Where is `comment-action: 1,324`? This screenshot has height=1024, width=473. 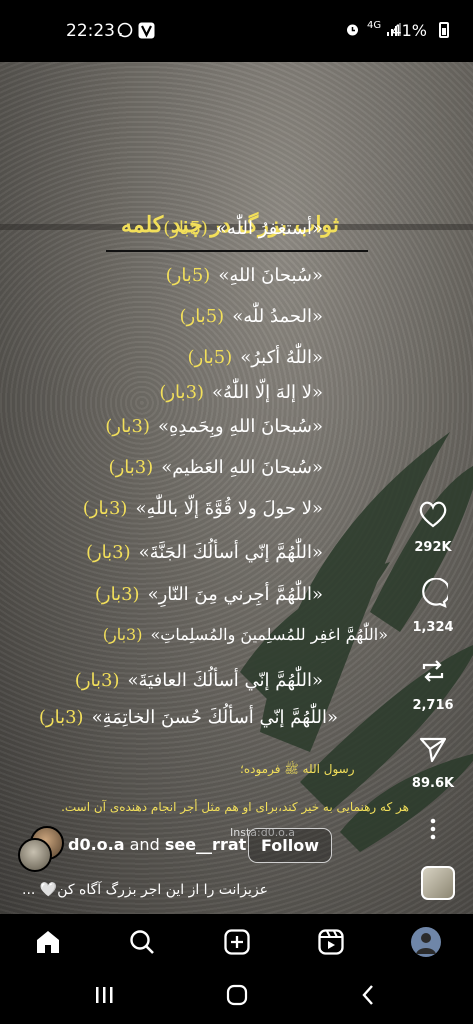 comment-action: 1,324 is located at coordinates (433, 606).